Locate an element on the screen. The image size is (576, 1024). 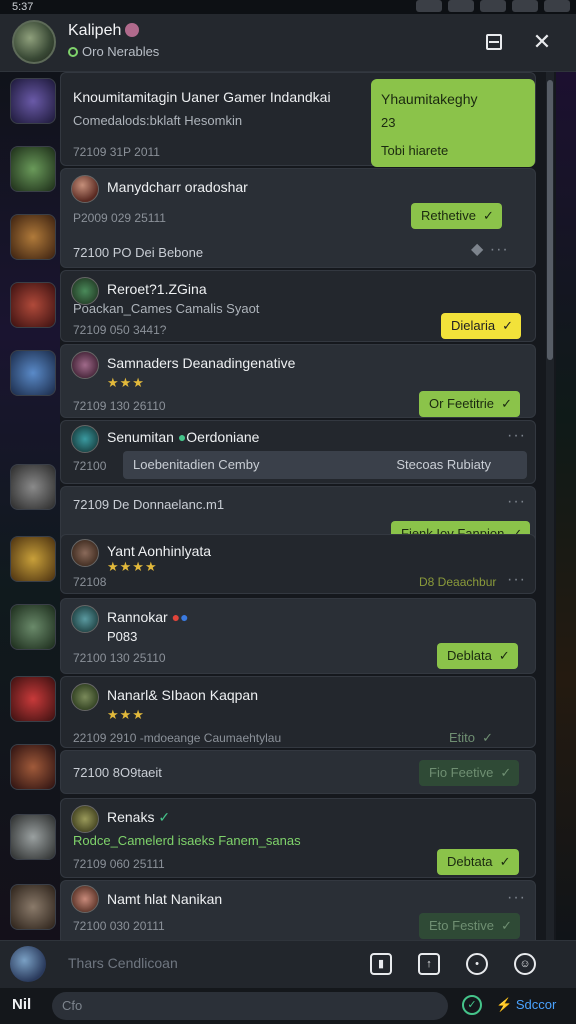
message-meta: 72108 is located at coordinates (90, 582).